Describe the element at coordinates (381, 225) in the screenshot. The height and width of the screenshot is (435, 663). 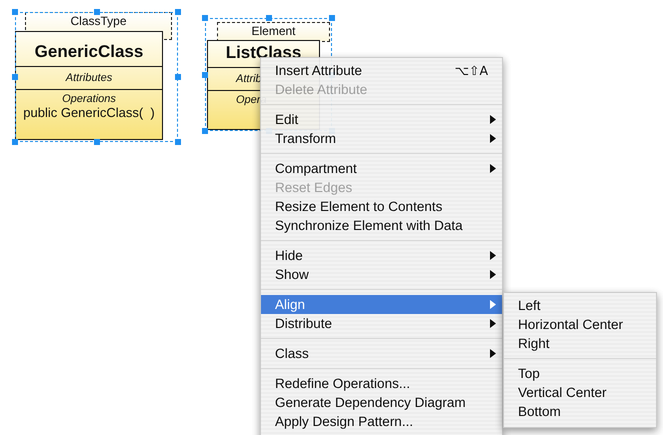
I see `menu-item: Synchronize Element with Data` at that location.